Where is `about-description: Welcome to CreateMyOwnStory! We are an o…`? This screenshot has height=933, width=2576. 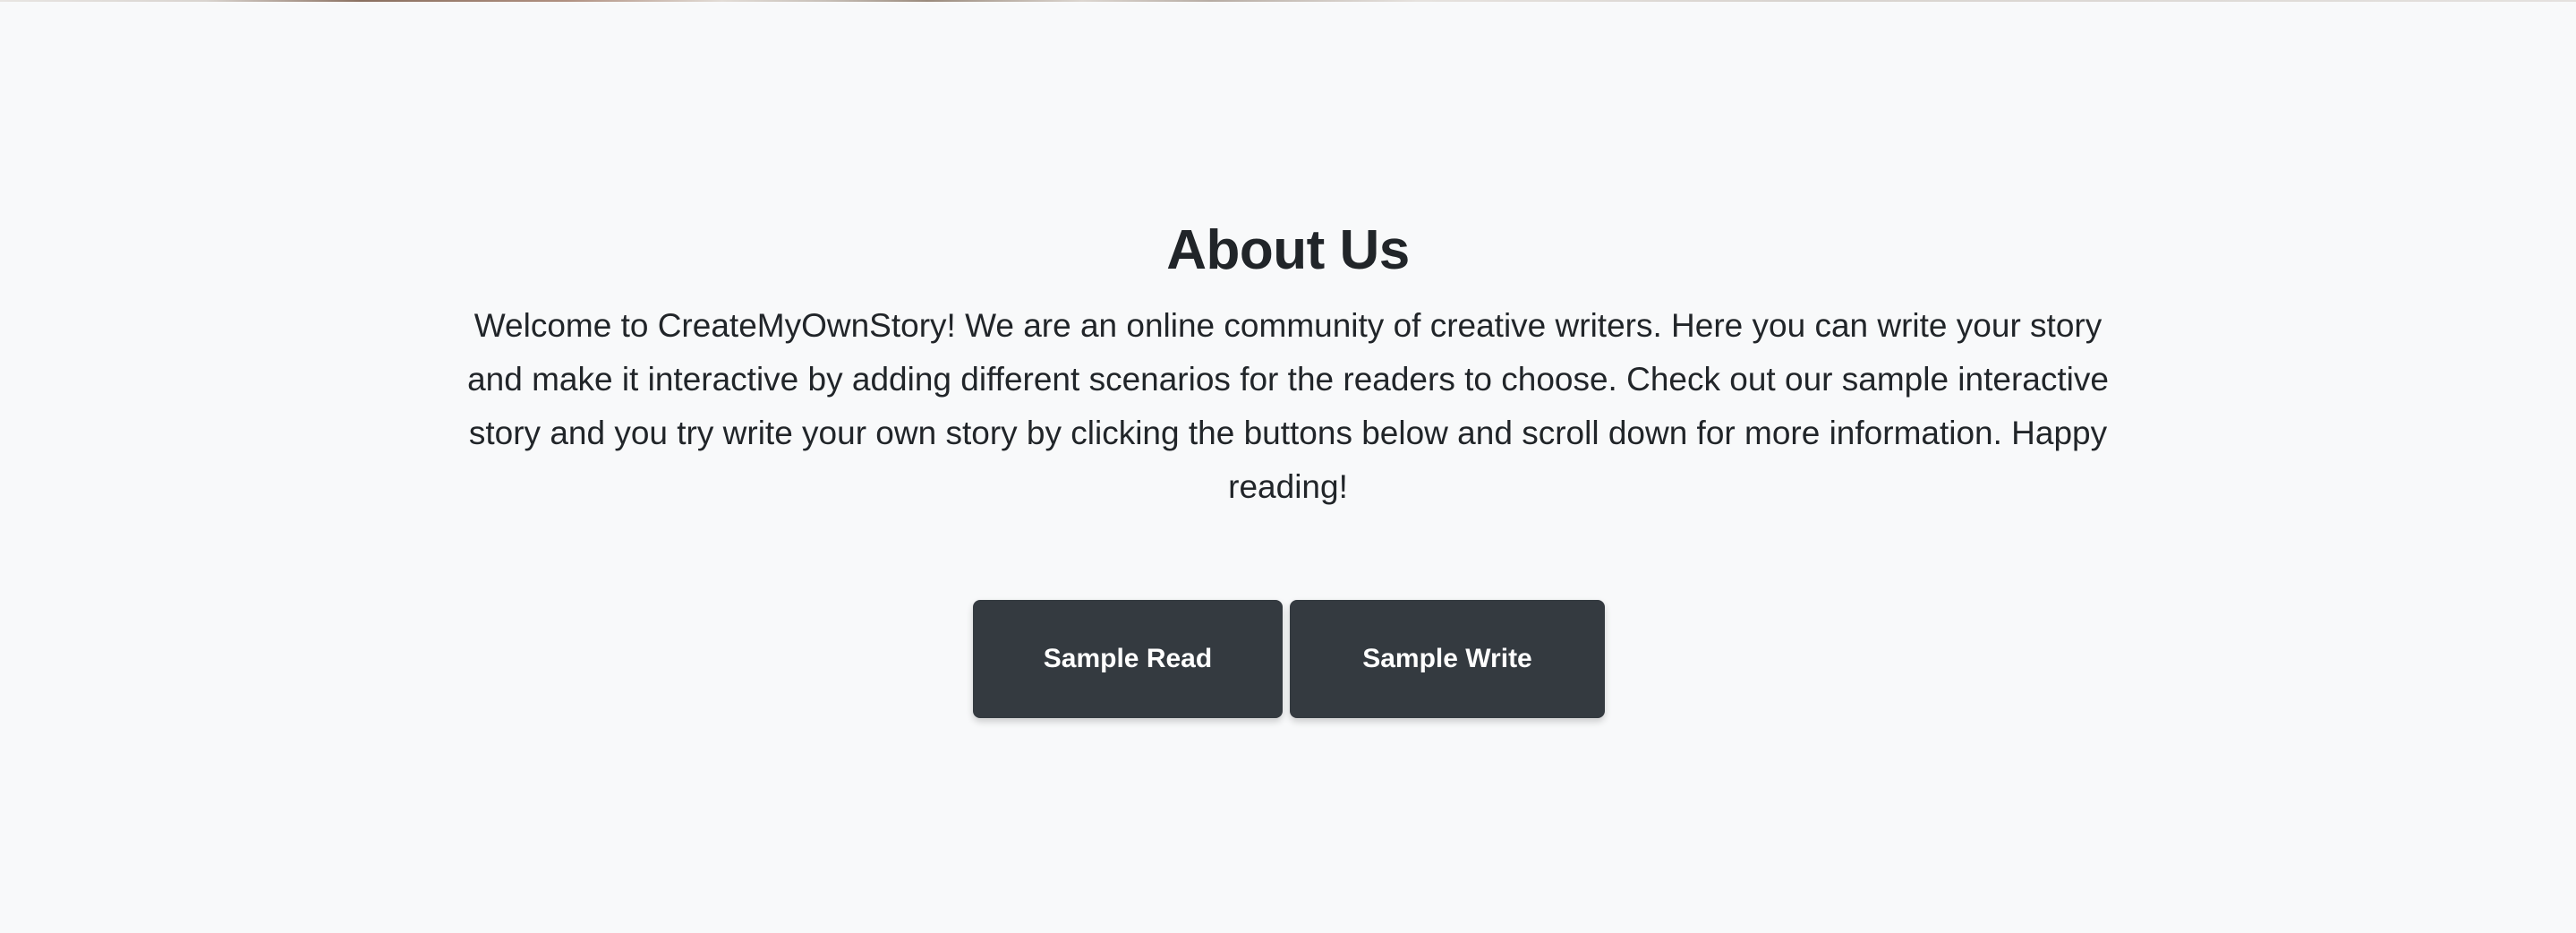
about-description: Welcome to CreateMyOwnStory! We are an o… is located at coordinates (1288, 406).